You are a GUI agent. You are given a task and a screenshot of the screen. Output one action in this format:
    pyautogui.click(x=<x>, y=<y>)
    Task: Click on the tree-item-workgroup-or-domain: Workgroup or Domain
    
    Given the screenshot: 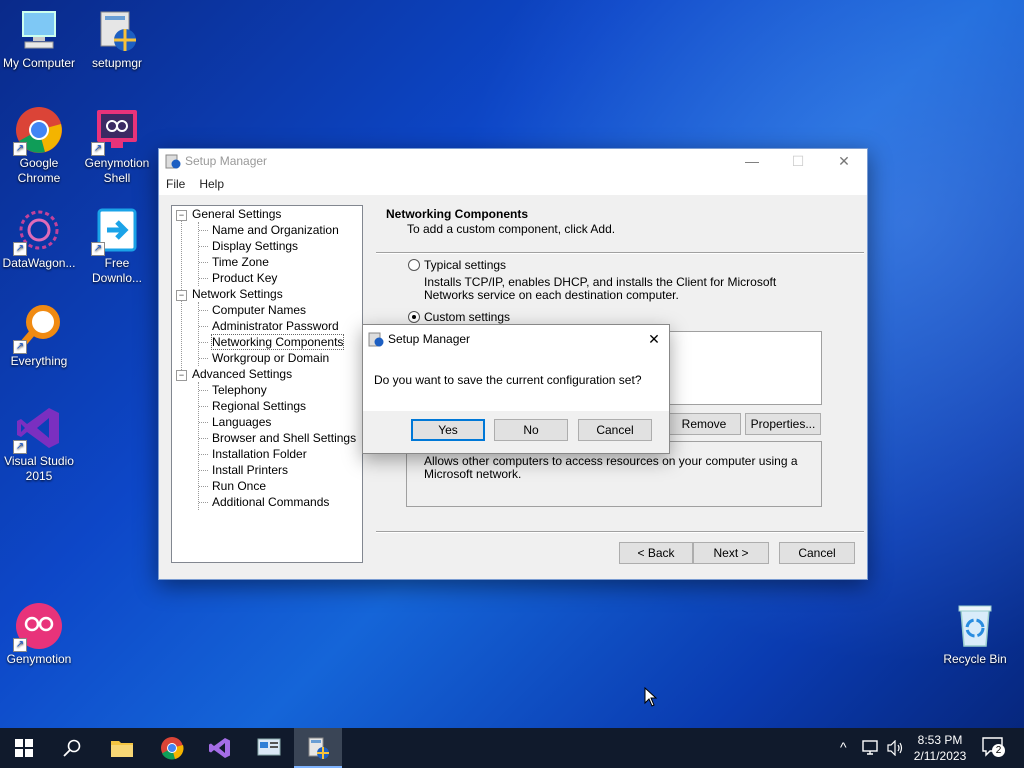 What is the action you would take?
    pyautogui.click(x=270, y=358)
    